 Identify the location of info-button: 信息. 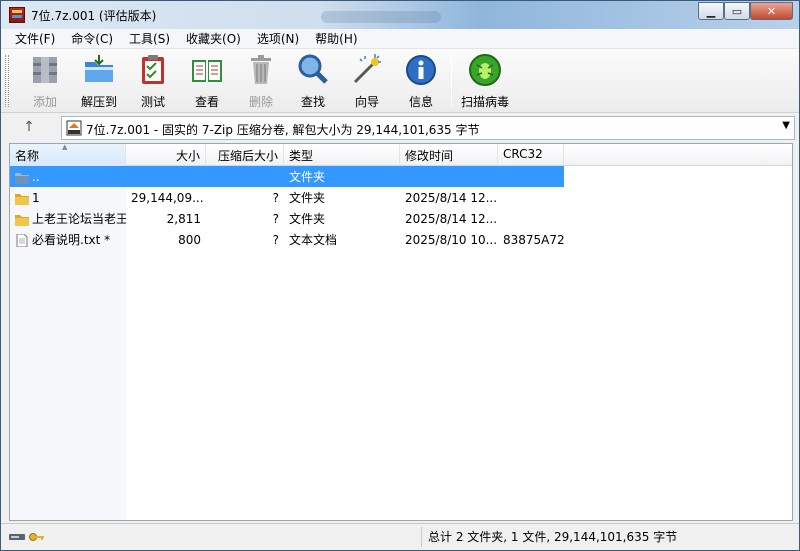
(421, 82).